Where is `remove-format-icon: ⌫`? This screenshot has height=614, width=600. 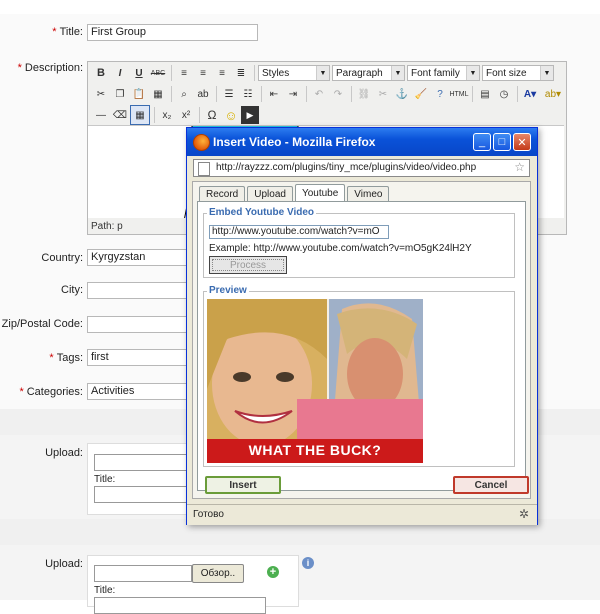
remove-format-icon: ⌫ is located at coordinates (120, 115).